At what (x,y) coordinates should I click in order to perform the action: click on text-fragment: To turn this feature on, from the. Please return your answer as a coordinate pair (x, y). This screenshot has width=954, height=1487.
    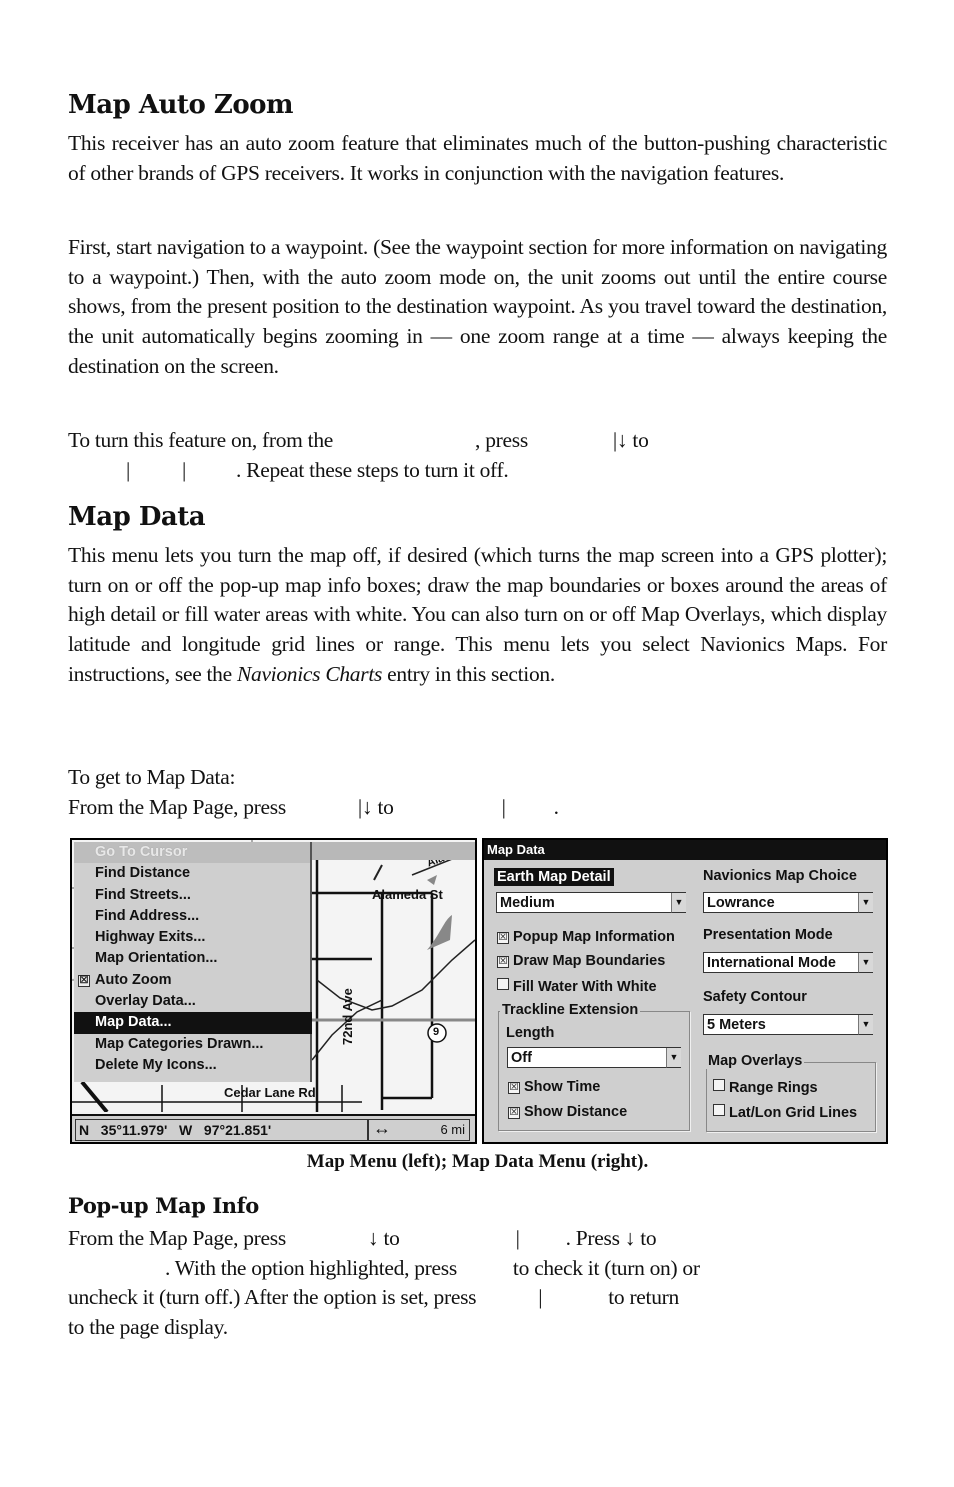
    Looking at the image, I should click on (201, 440).